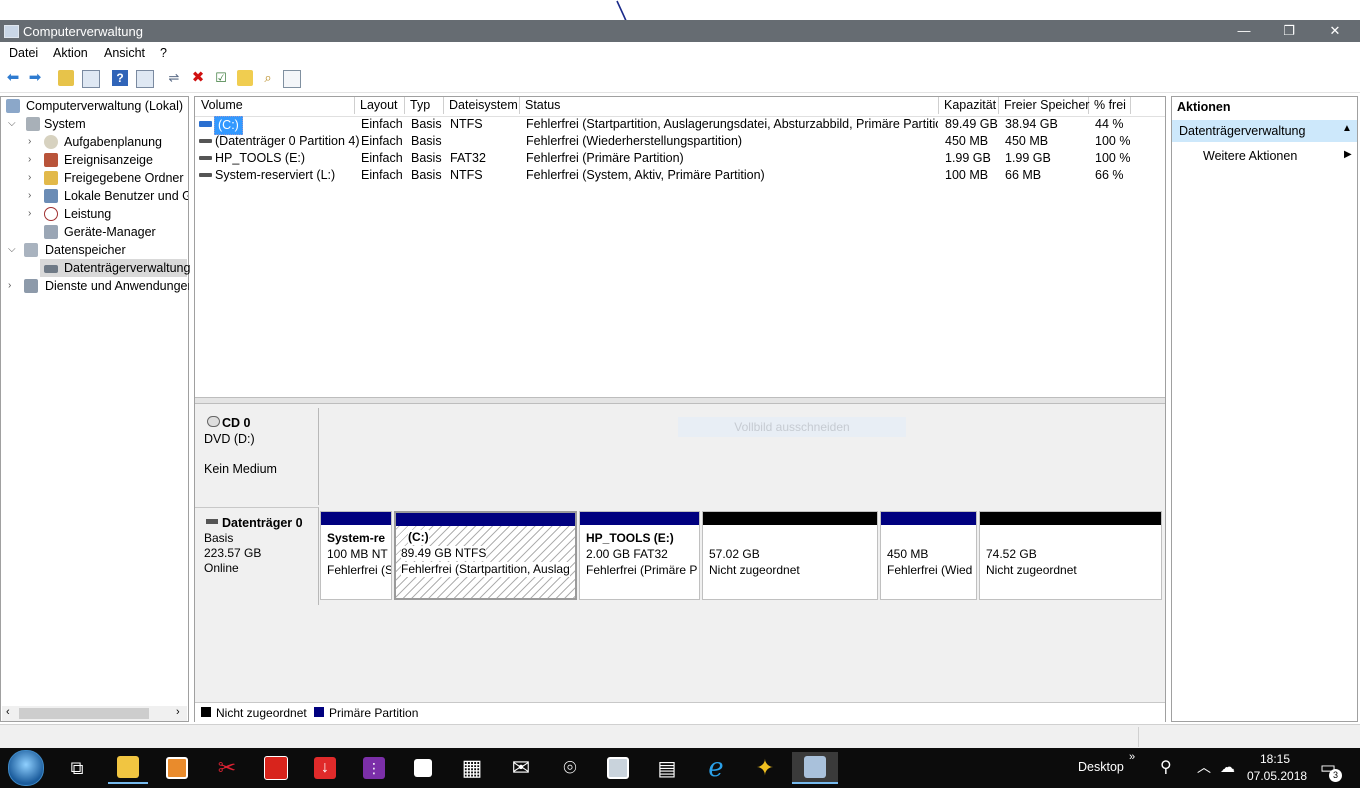 The height and width of the screenshot is (788, 1360). What do you see at coordinates (213, 421) in the screenshot?
I see `cd-drive-icon` at bounding box center [213, 421].